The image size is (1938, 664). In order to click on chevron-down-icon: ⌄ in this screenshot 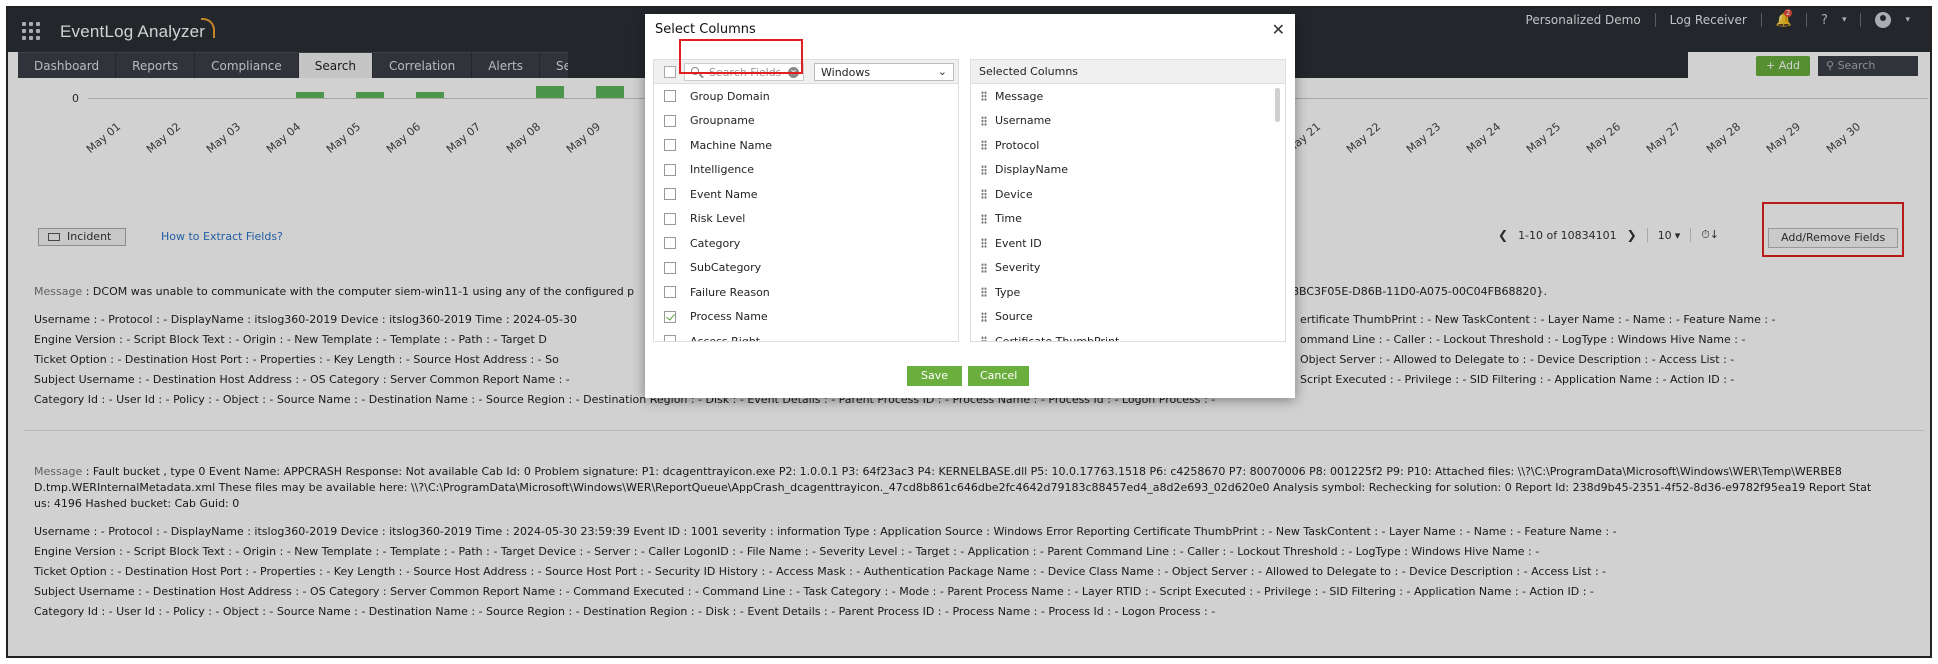, I will do `click(942, 71)`.